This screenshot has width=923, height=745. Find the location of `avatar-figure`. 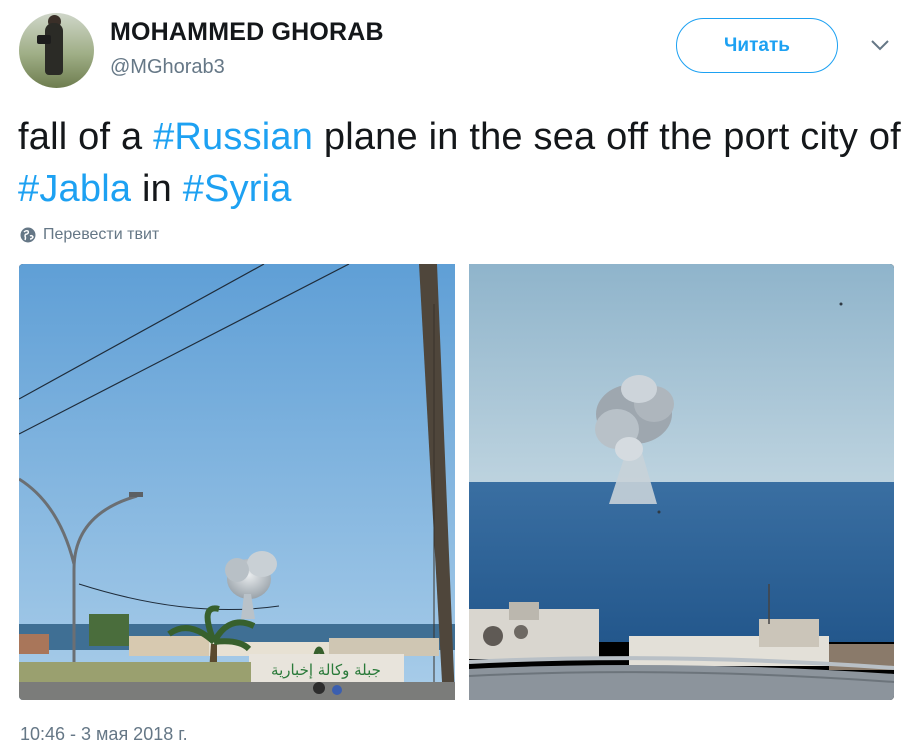

avatar-figure is located at coordinates (54, 49).